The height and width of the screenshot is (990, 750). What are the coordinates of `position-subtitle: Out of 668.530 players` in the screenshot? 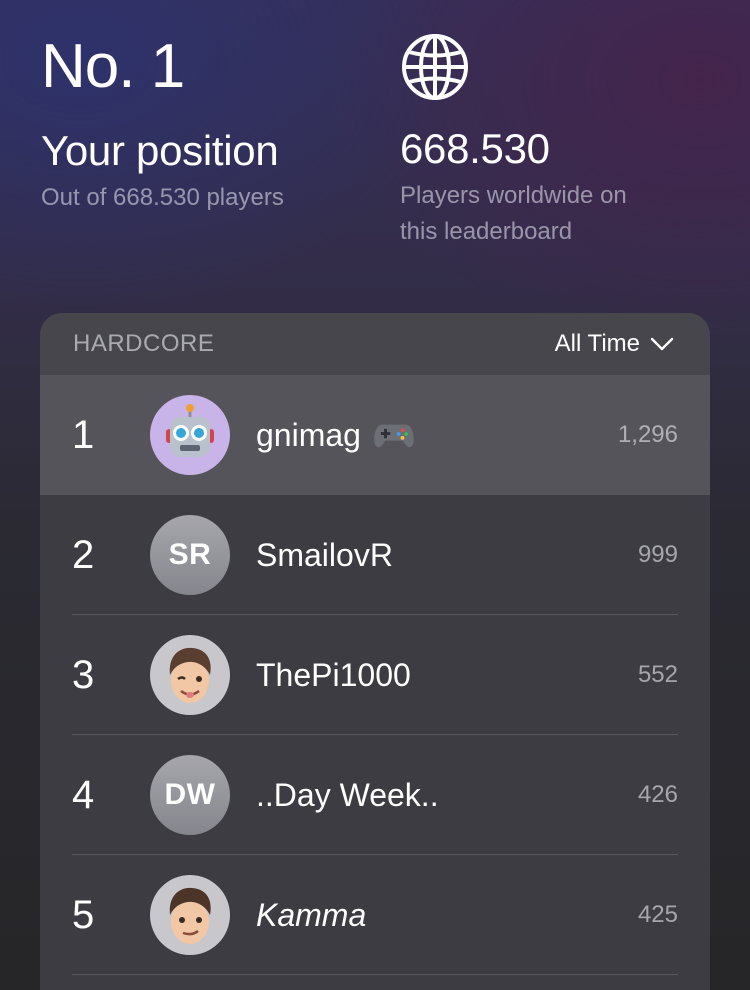 It's located at (162, 197).